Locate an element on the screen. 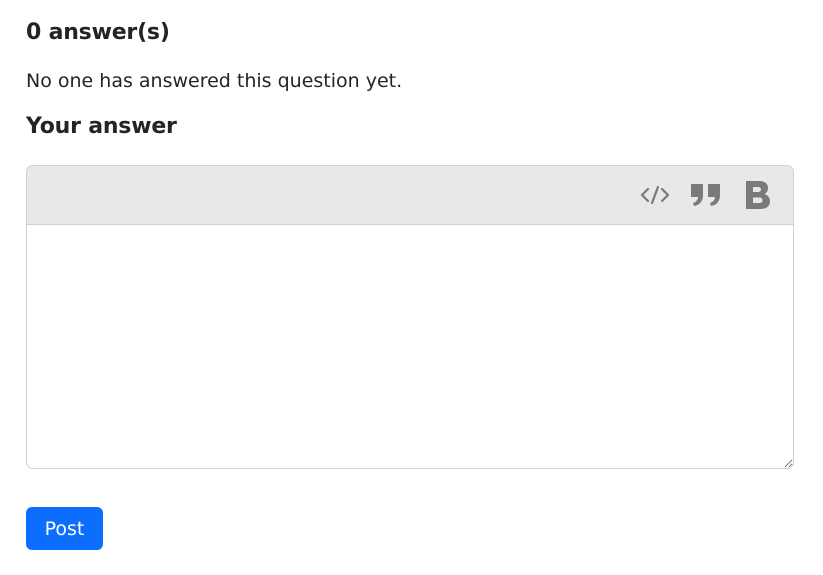 This screenshot has height=575, width=823. bold-button is located at coordinates (758, 195).